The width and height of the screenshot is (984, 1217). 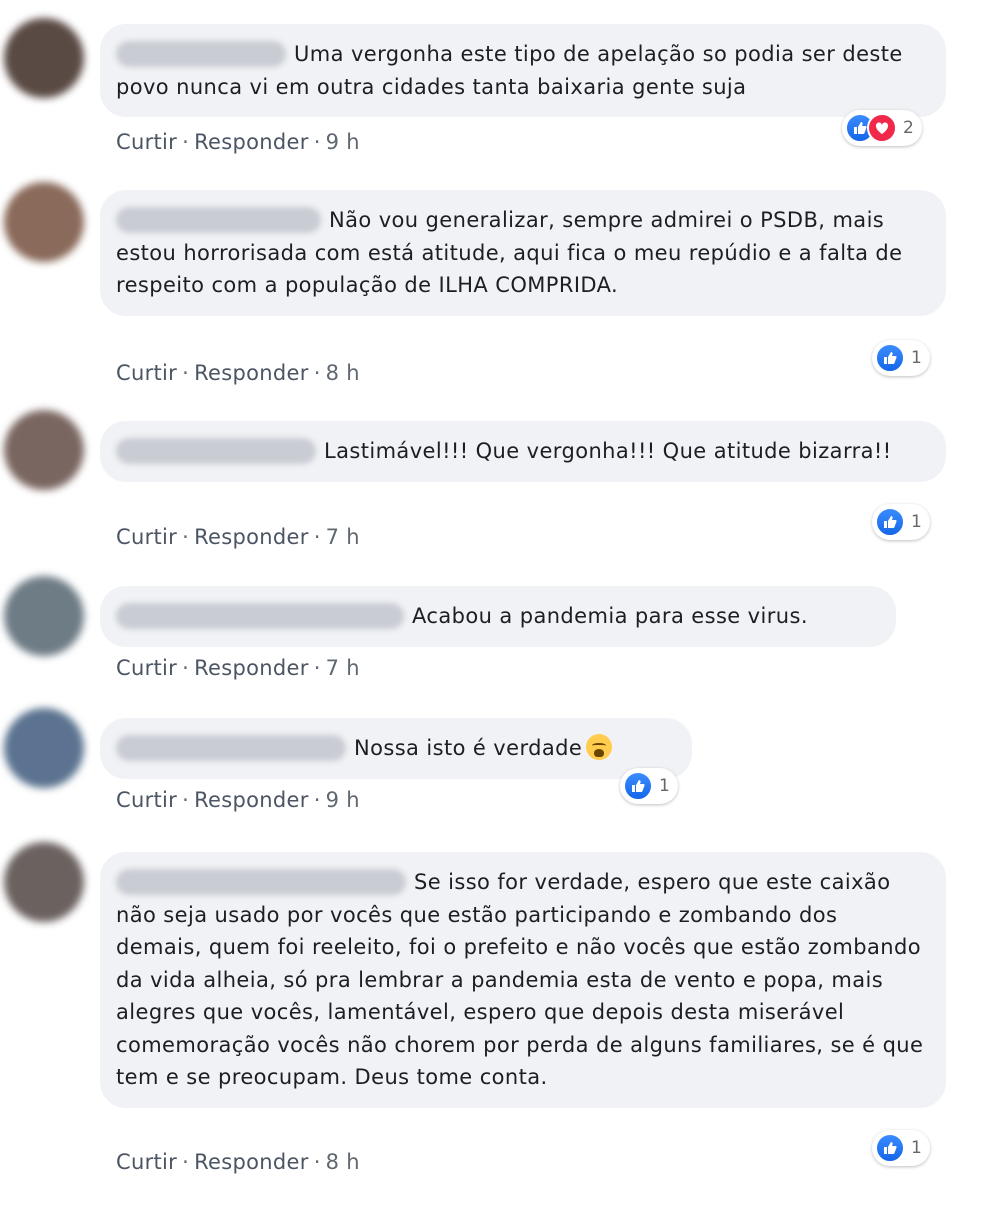 I want to click on comment-bubble: Acabou a pandemia para esse virus., so click(x=498, y=616).